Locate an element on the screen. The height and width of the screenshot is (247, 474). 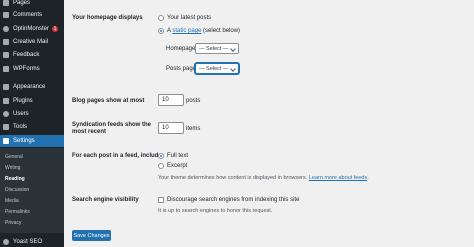
radio-full-text is located at coordinates (161, 156).